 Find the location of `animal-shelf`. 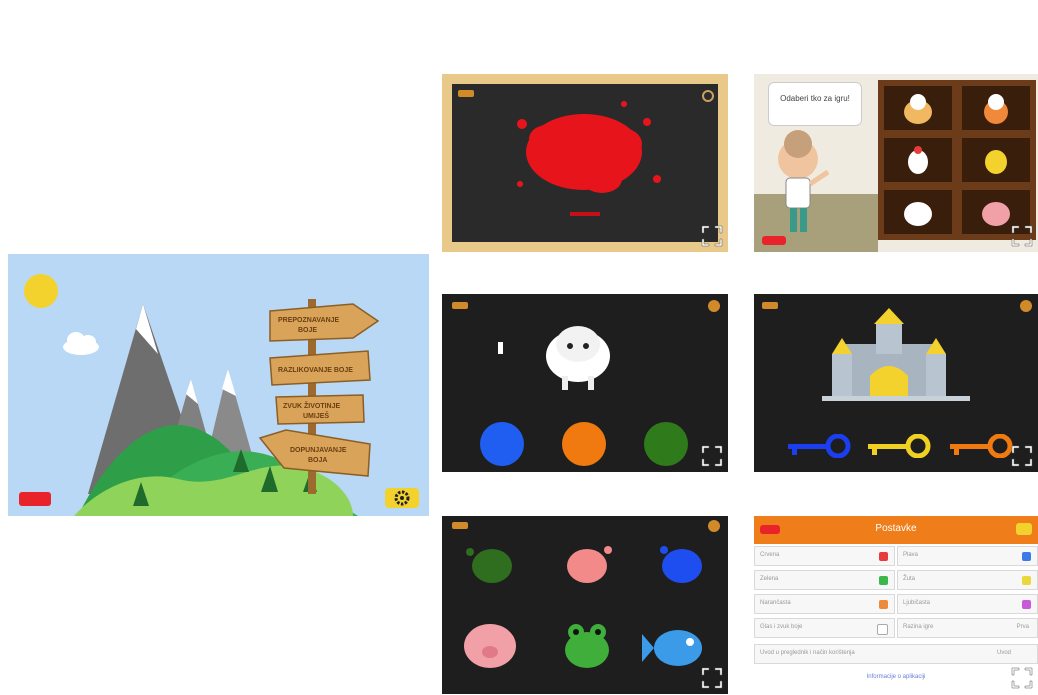

animal-shelf is located at coordinates (957, 160).